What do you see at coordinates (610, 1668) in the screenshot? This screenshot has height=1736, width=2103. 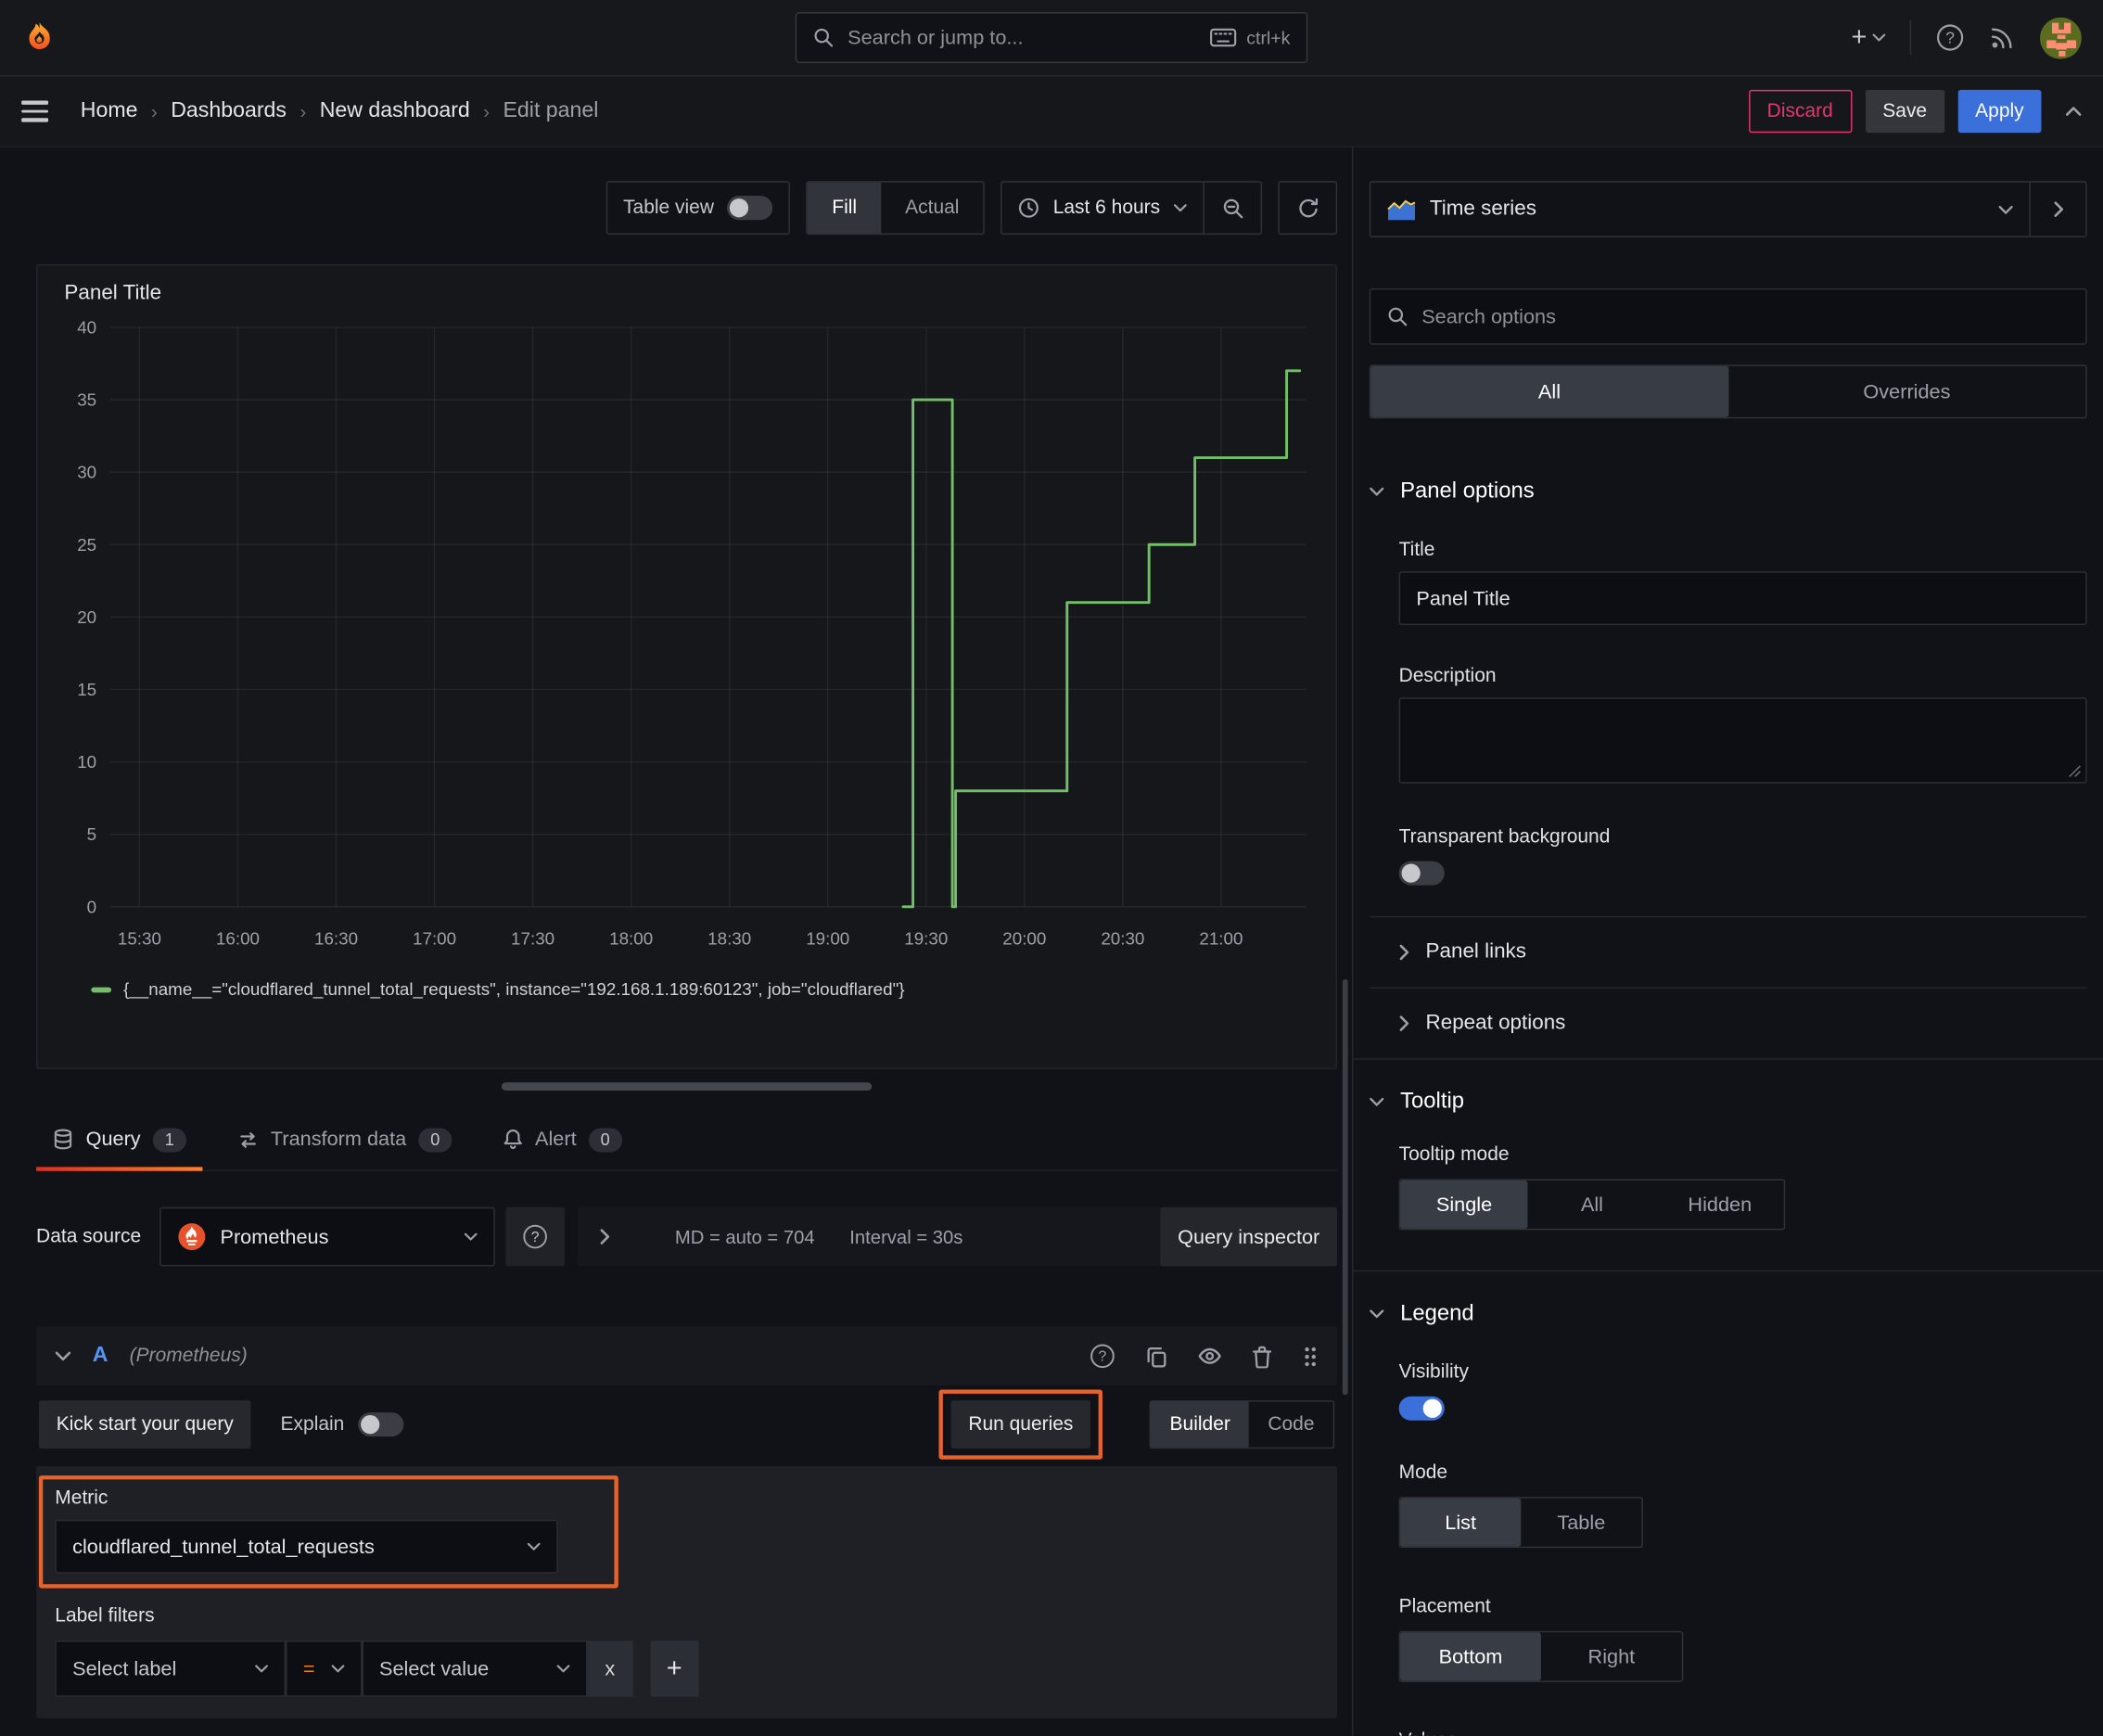 I see `remove-filter-button: x` at bounding box center [610, 1668].